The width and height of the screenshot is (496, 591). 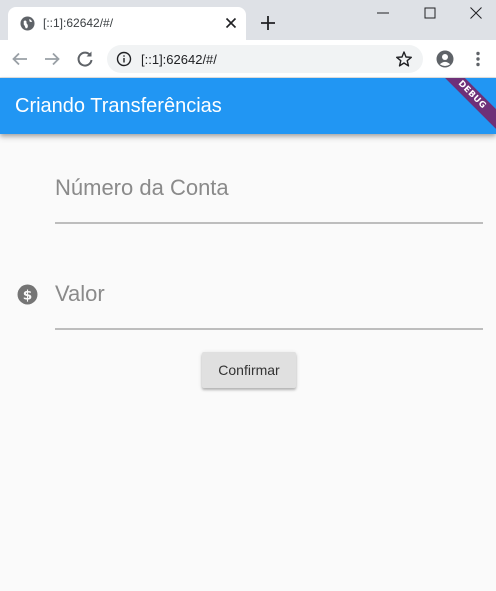 I want to click on value-underline, so click(x=269, y=329).